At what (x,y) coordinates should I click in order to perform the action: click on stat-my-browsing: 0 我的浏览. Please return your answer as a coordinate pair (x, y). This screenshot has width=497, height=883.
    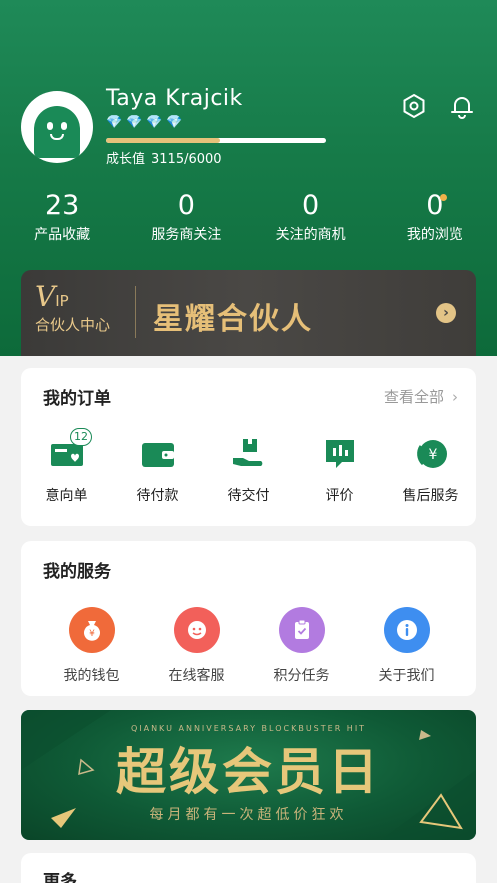
    Looking at the image, I should click on (435, 217).